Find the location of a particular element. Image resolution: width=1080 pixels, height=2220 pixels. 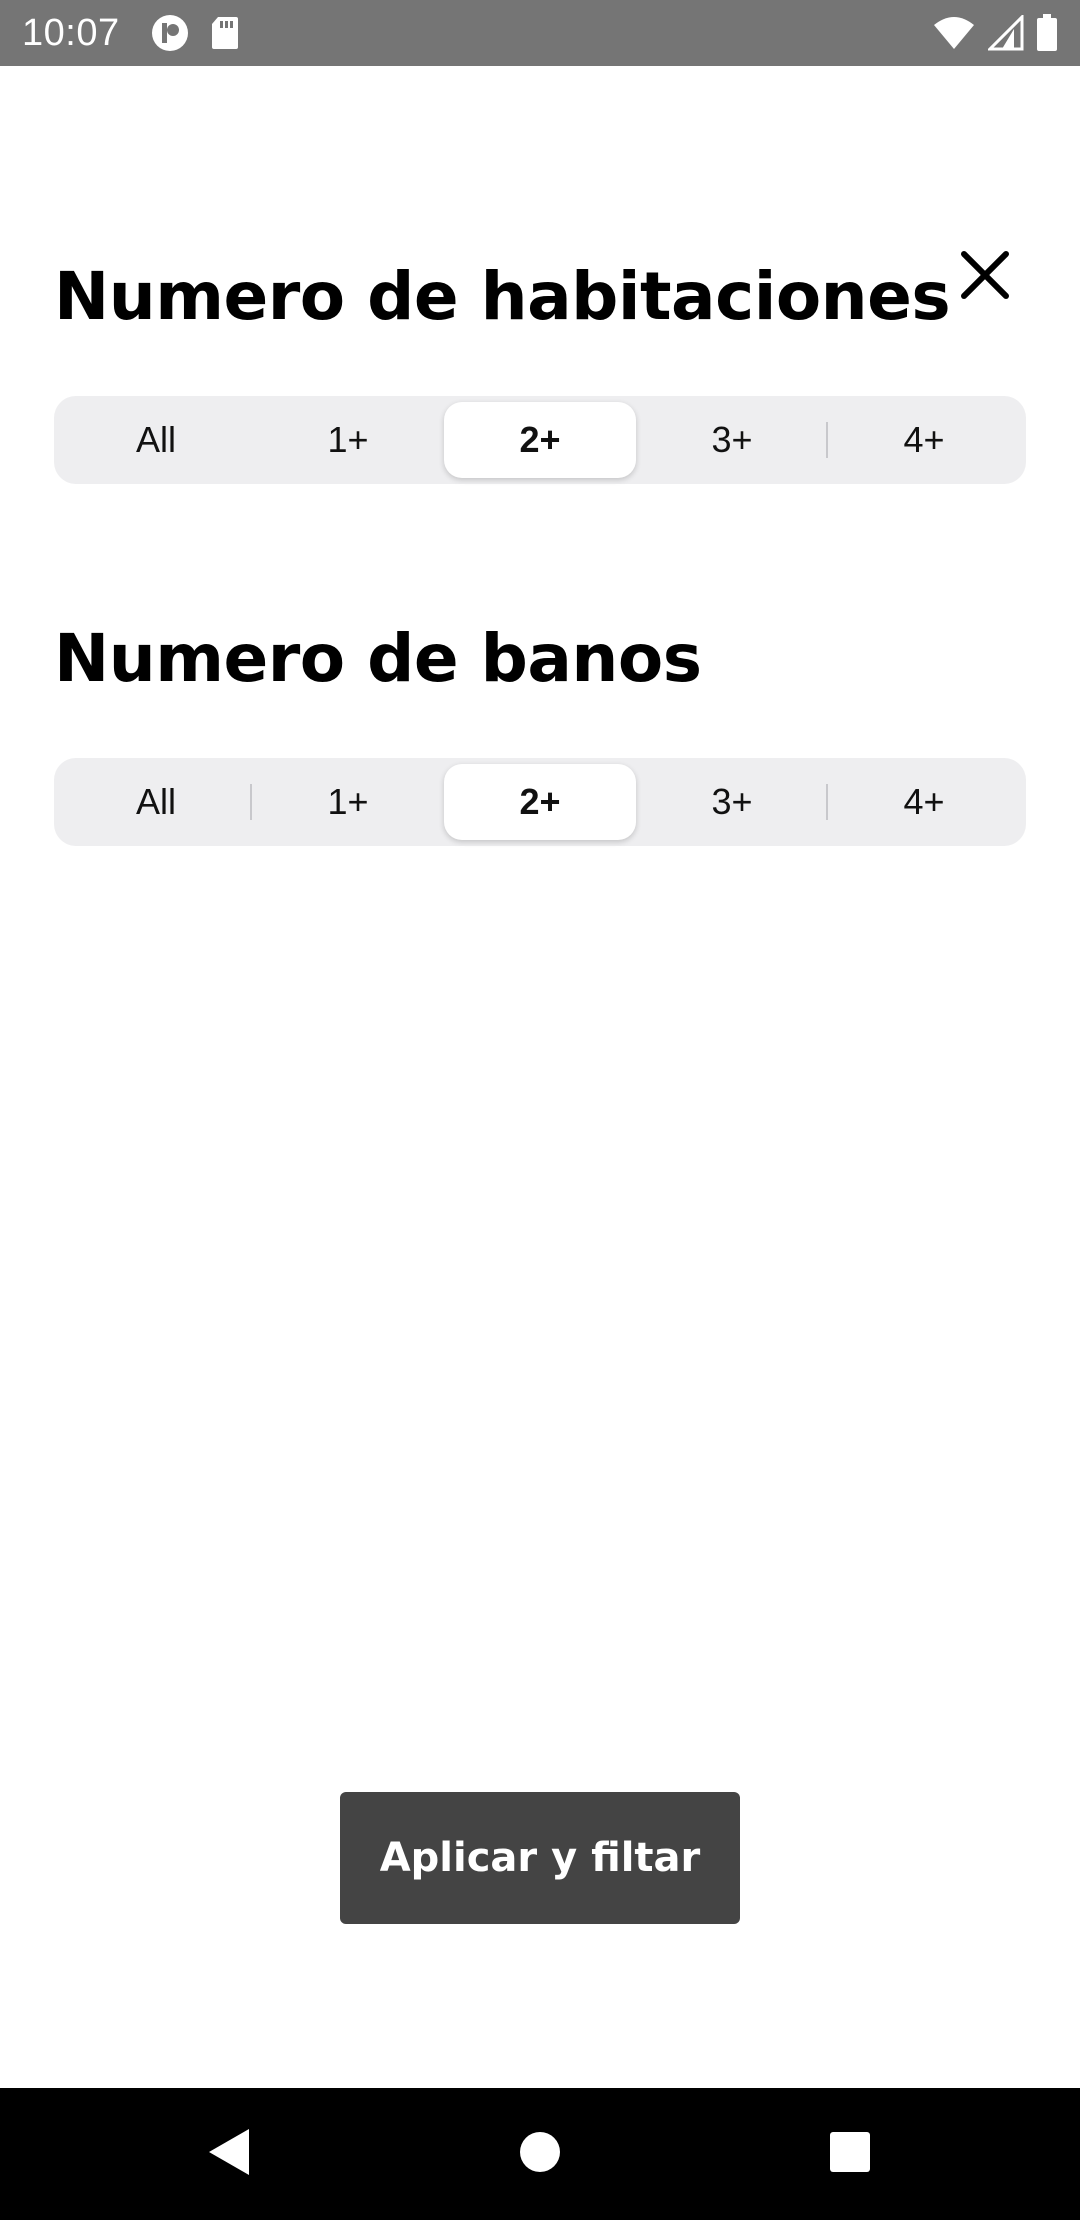

recents-icon is located at coordinates (850, 2152).